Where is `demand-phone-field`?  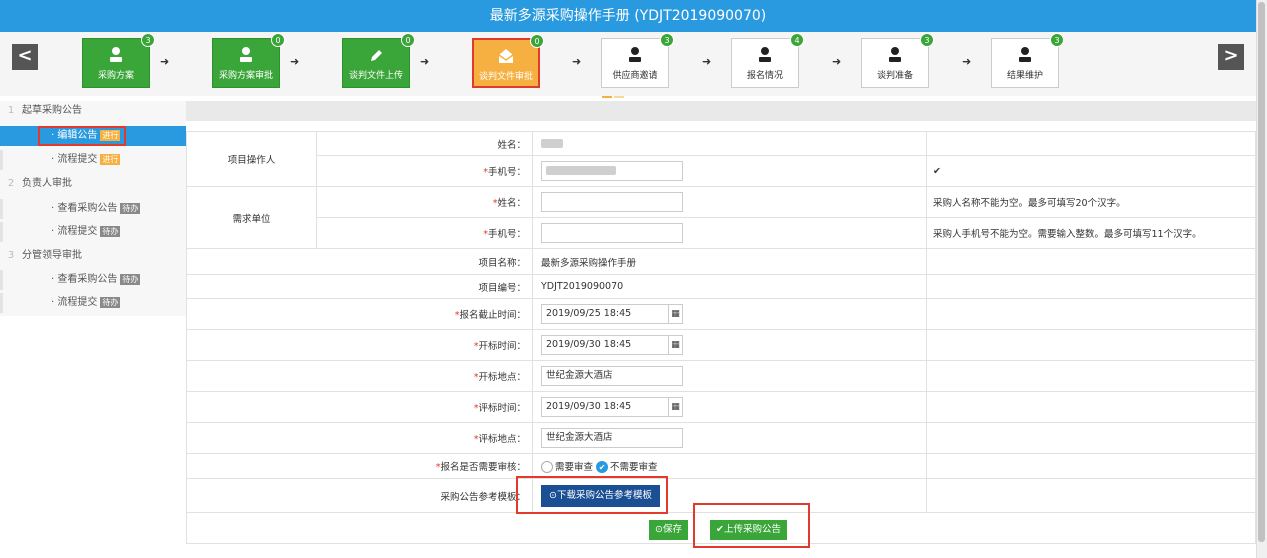
demand-phone-field is located at coordinates (612, 233).